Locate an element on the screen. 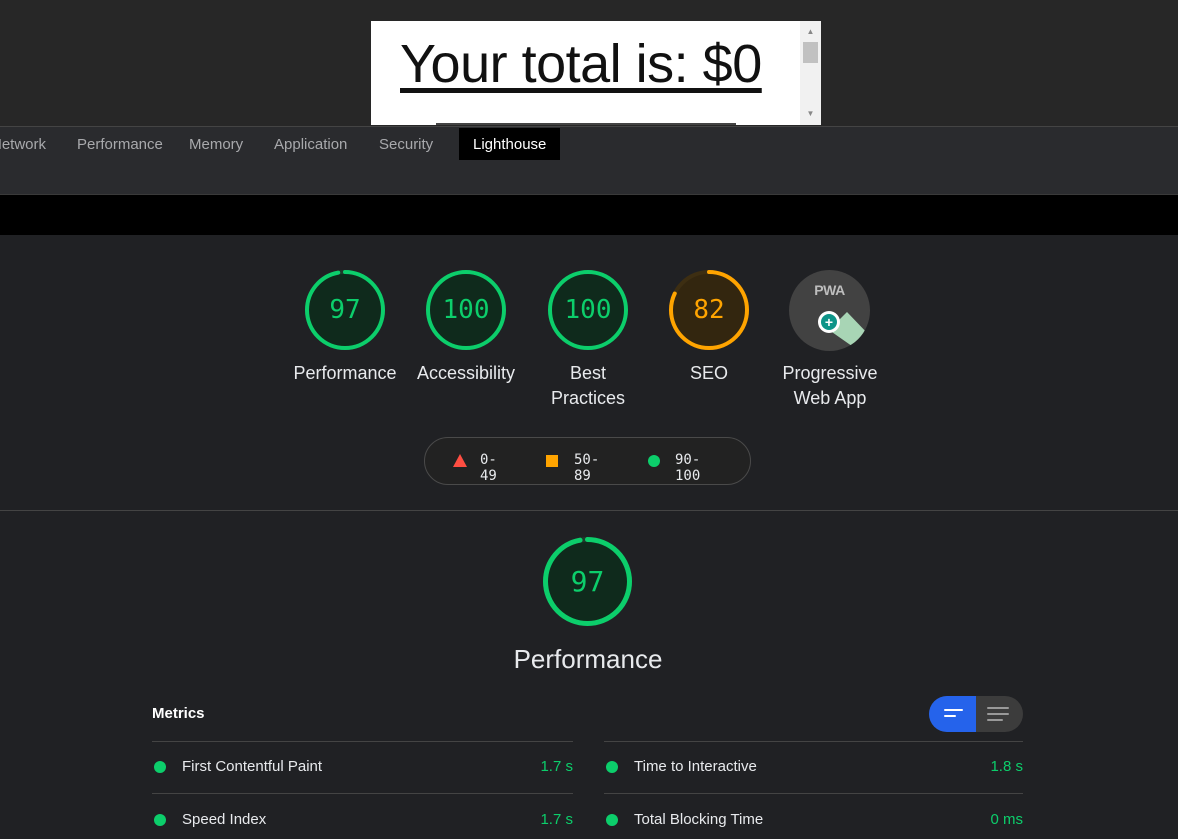  preview-divider is located at coordinates (586, 124).